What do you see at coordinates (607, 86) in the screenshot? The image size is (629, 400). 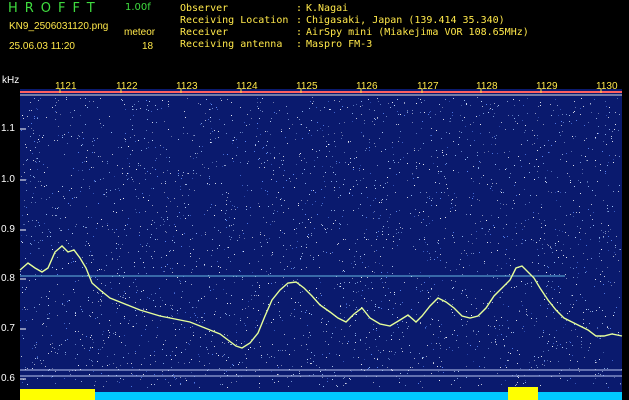 I see `x-tick-label: 1130` at bounding box center [607, 86].